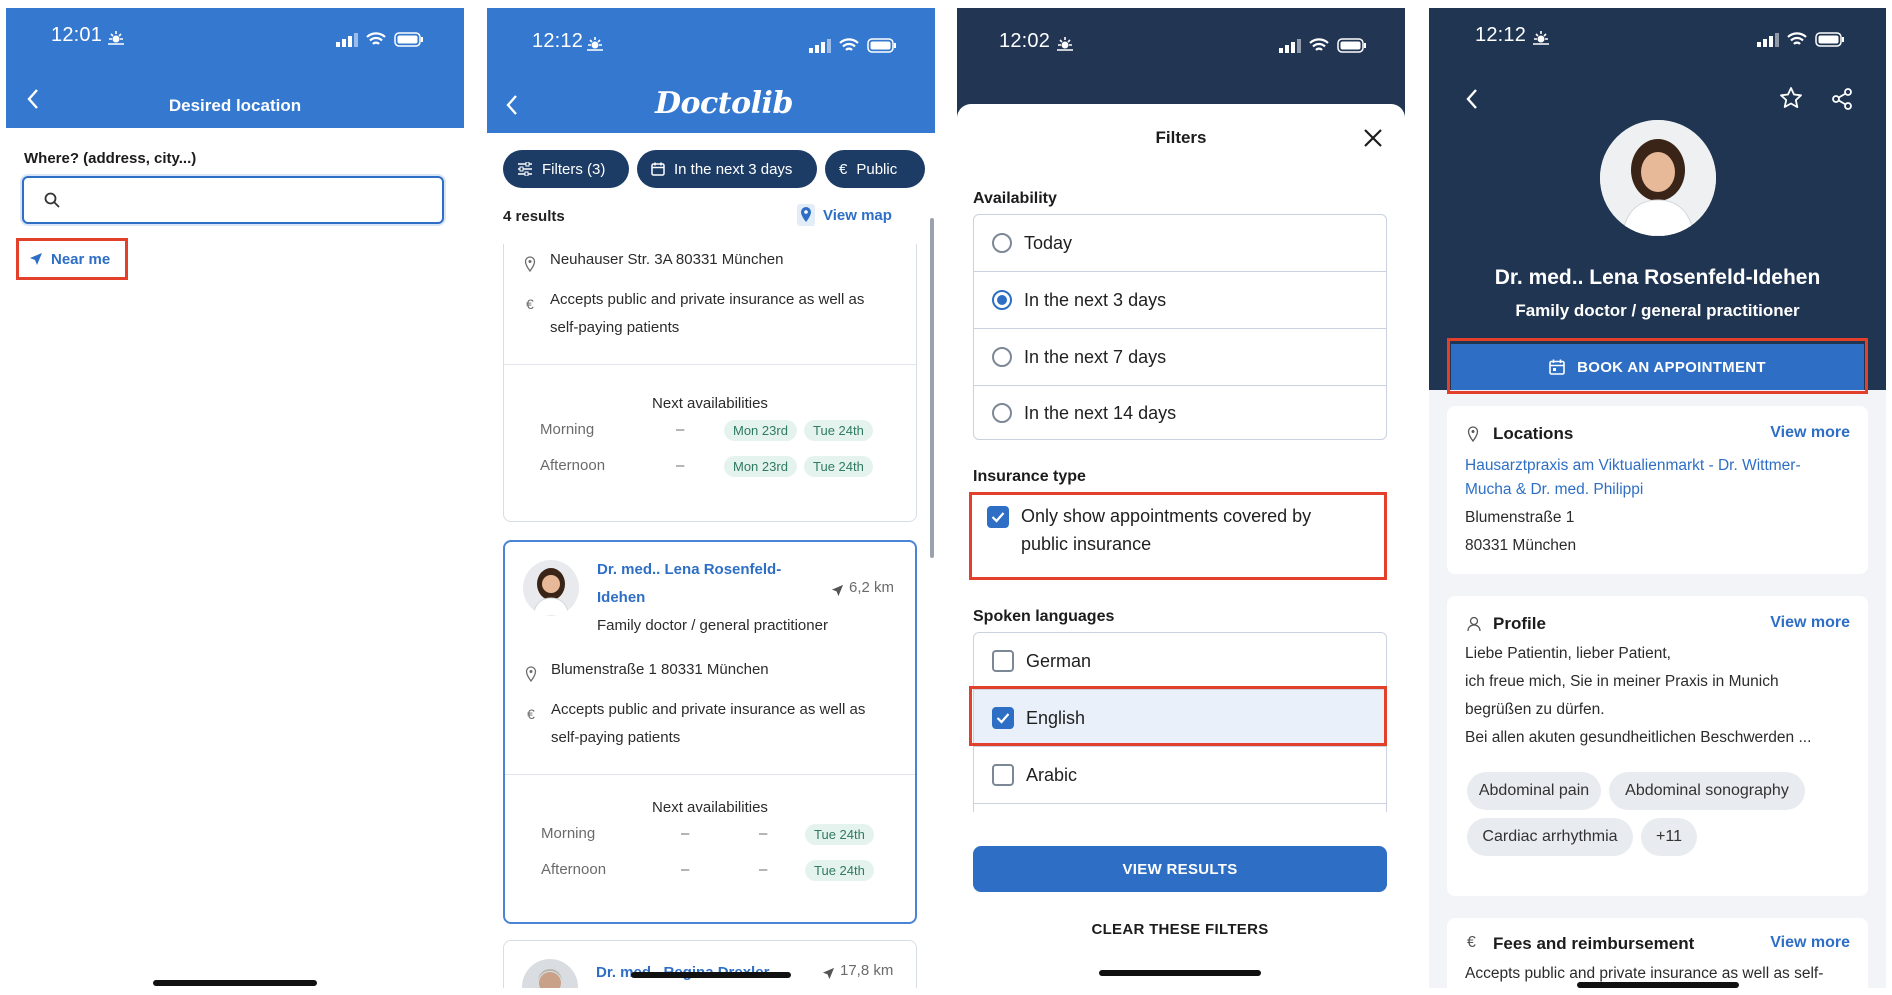  What do you see at coordinates (621, 598) in the screenshot?
I see `doctor-name-line2: Idehen` at bounding box center [621, 598].